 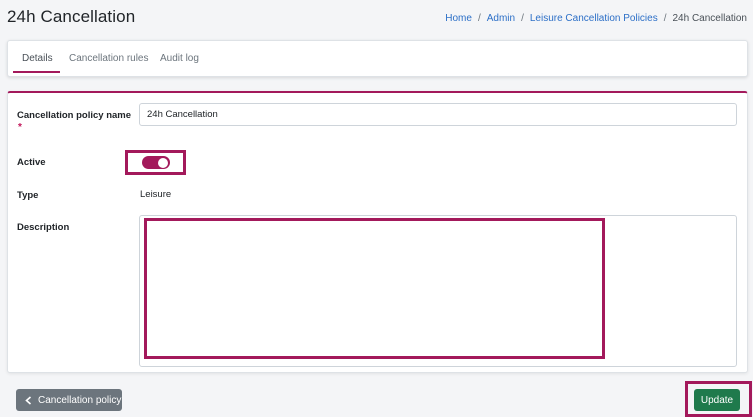 What do you see at coordinates (179, 58) in the screenshot?
I see `tab-audit-log: Audit log` at bounding box center [179, 58].